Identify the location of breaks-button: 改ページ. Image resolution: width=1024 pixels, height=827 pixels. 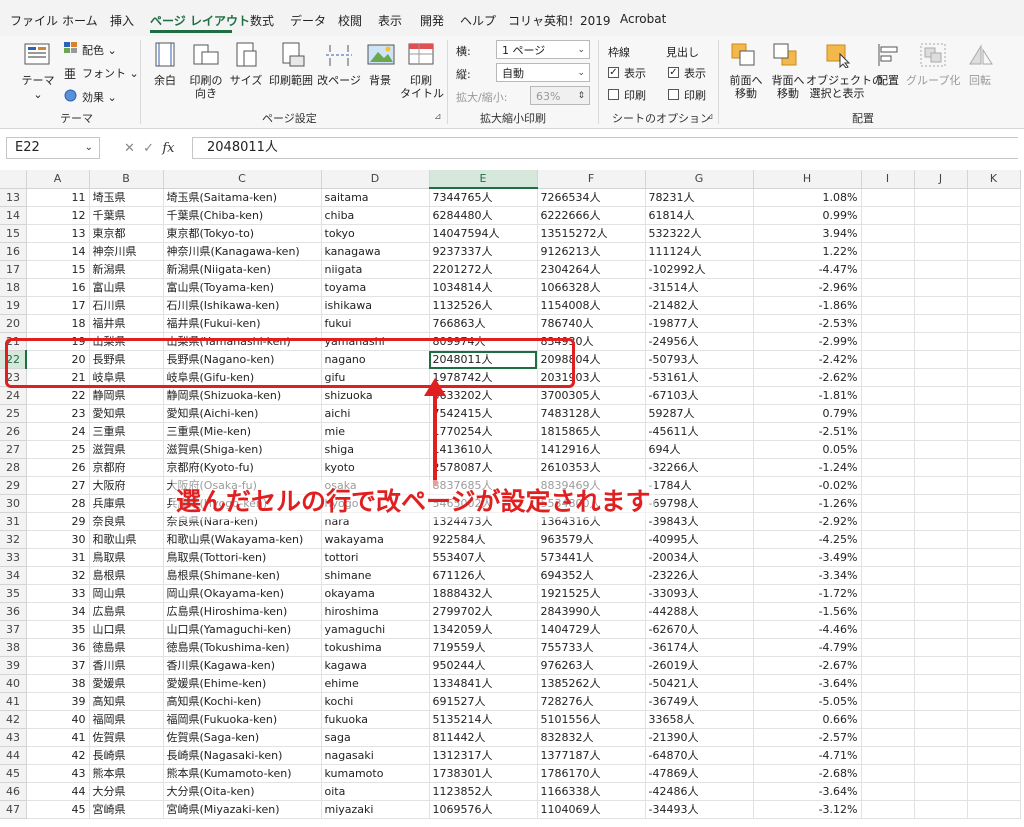
(339, 80).